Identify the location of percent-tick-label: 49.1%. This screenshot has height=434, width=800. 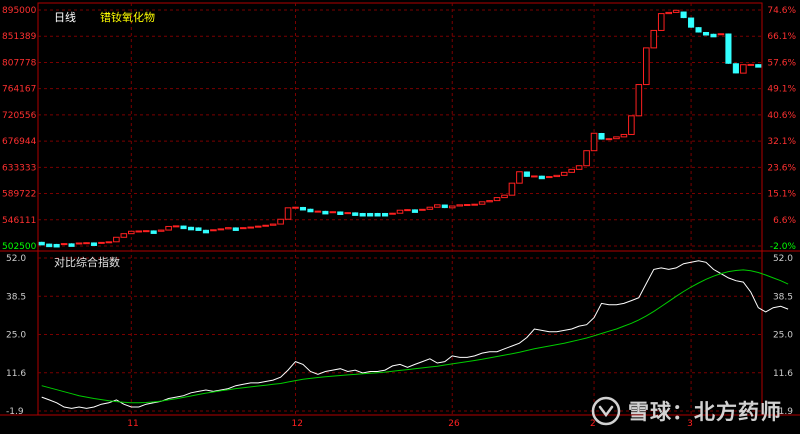
(781, 90).